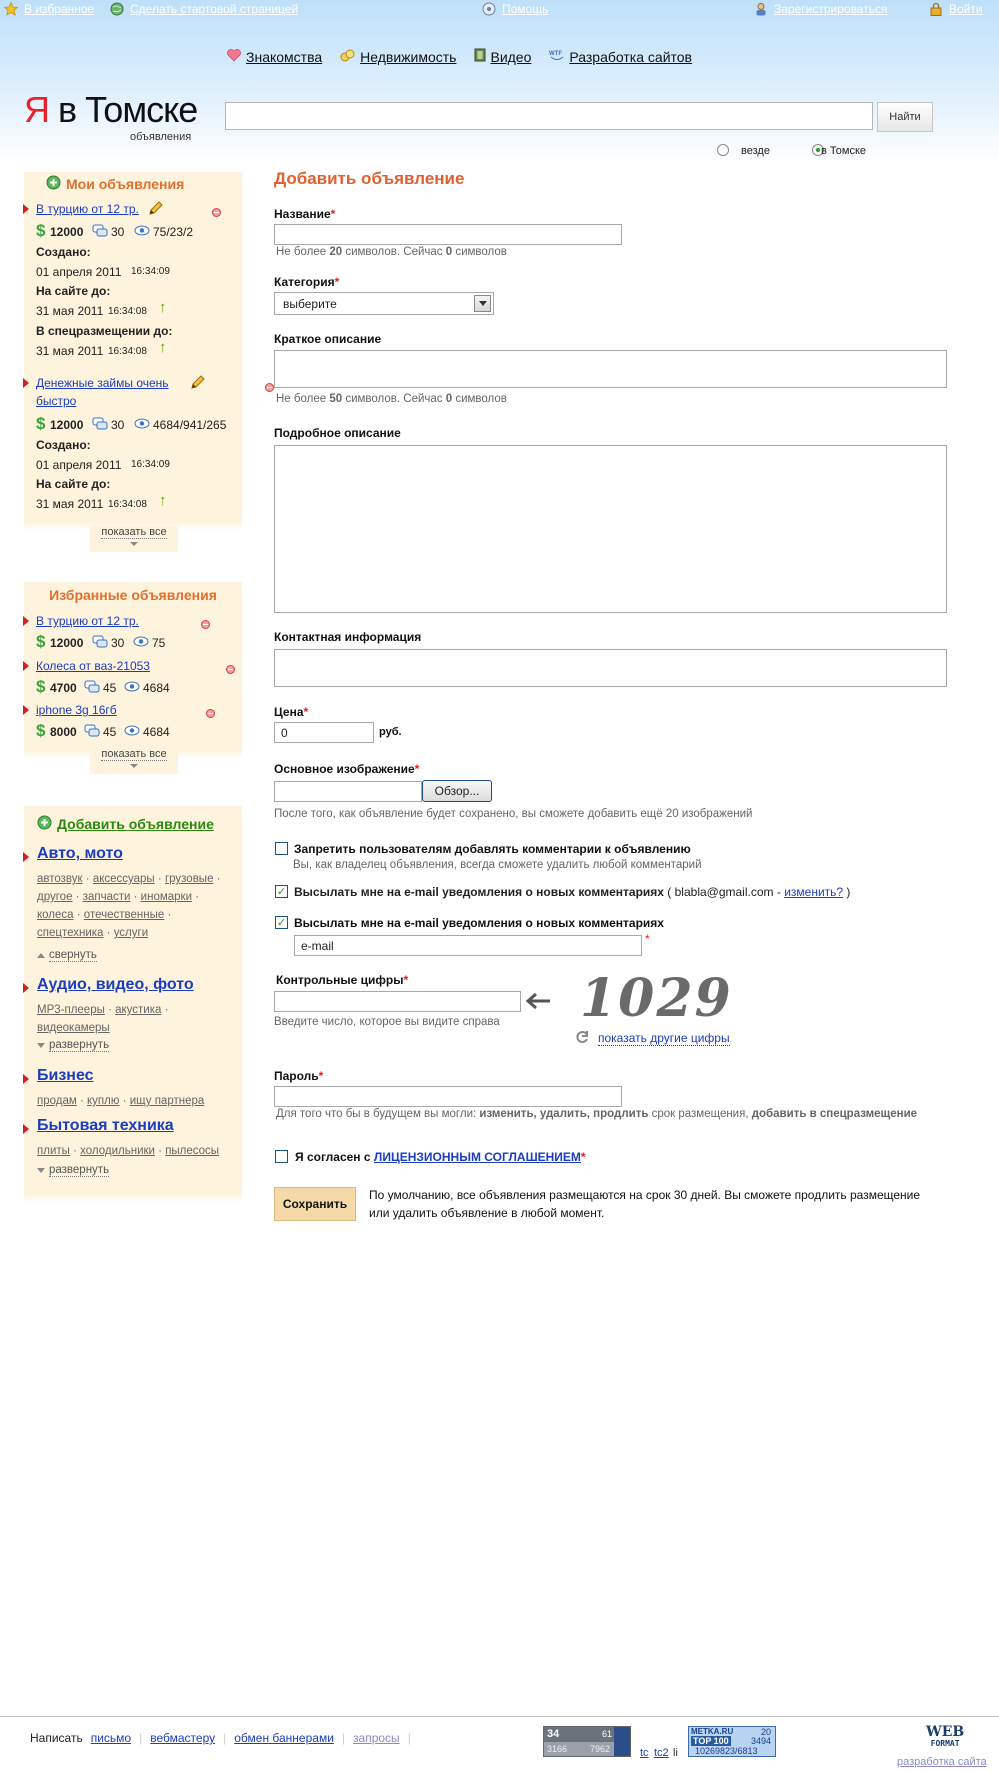 The width and height of the screenshot is (999, 1772). Describe the element at coordinates (723, 150) in the screenshot. I see `scope-radio-all` at that location.